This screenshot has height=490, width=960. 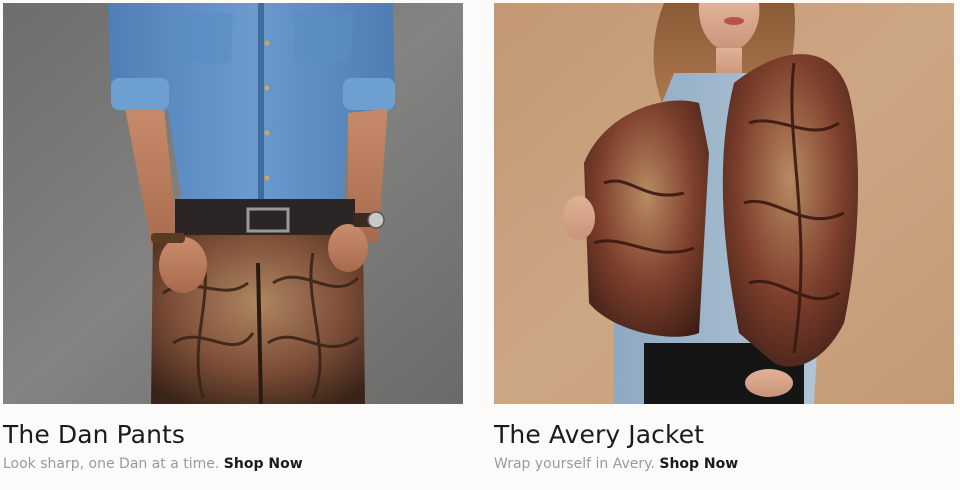 I want to click on product-tagline: Look sharp, one Dan at a time., so click(x=111, y=464).